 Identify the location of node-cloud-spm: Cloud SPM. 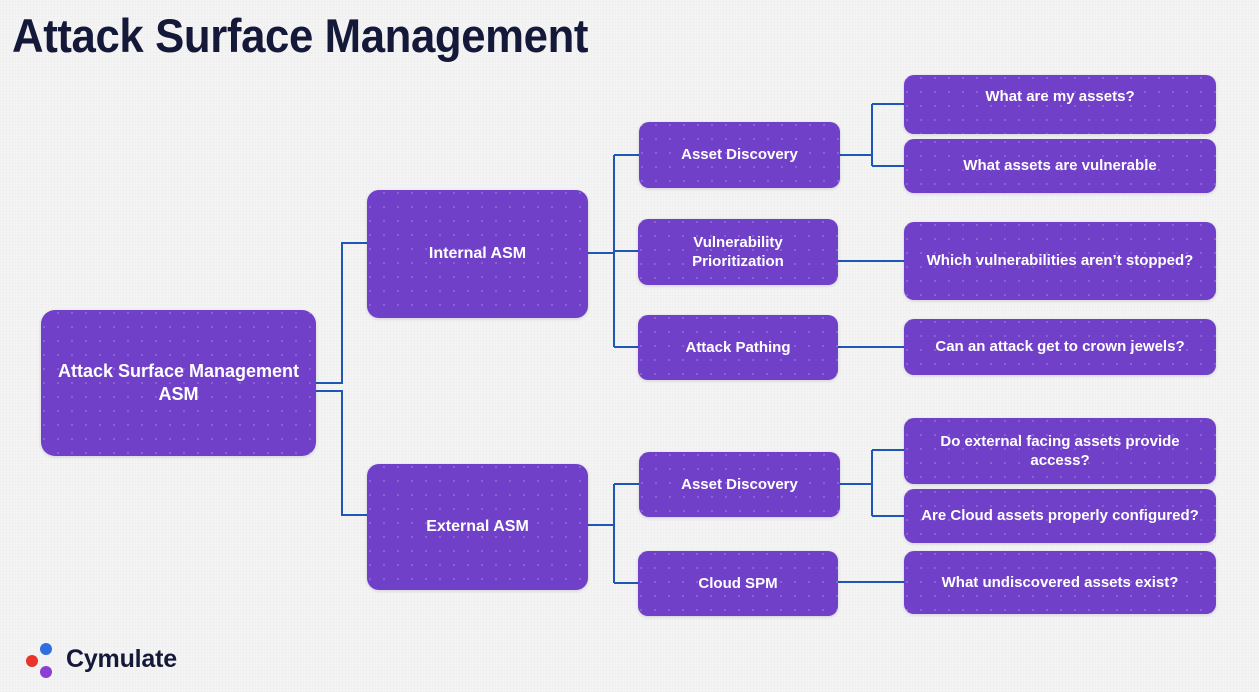
(738, 583).